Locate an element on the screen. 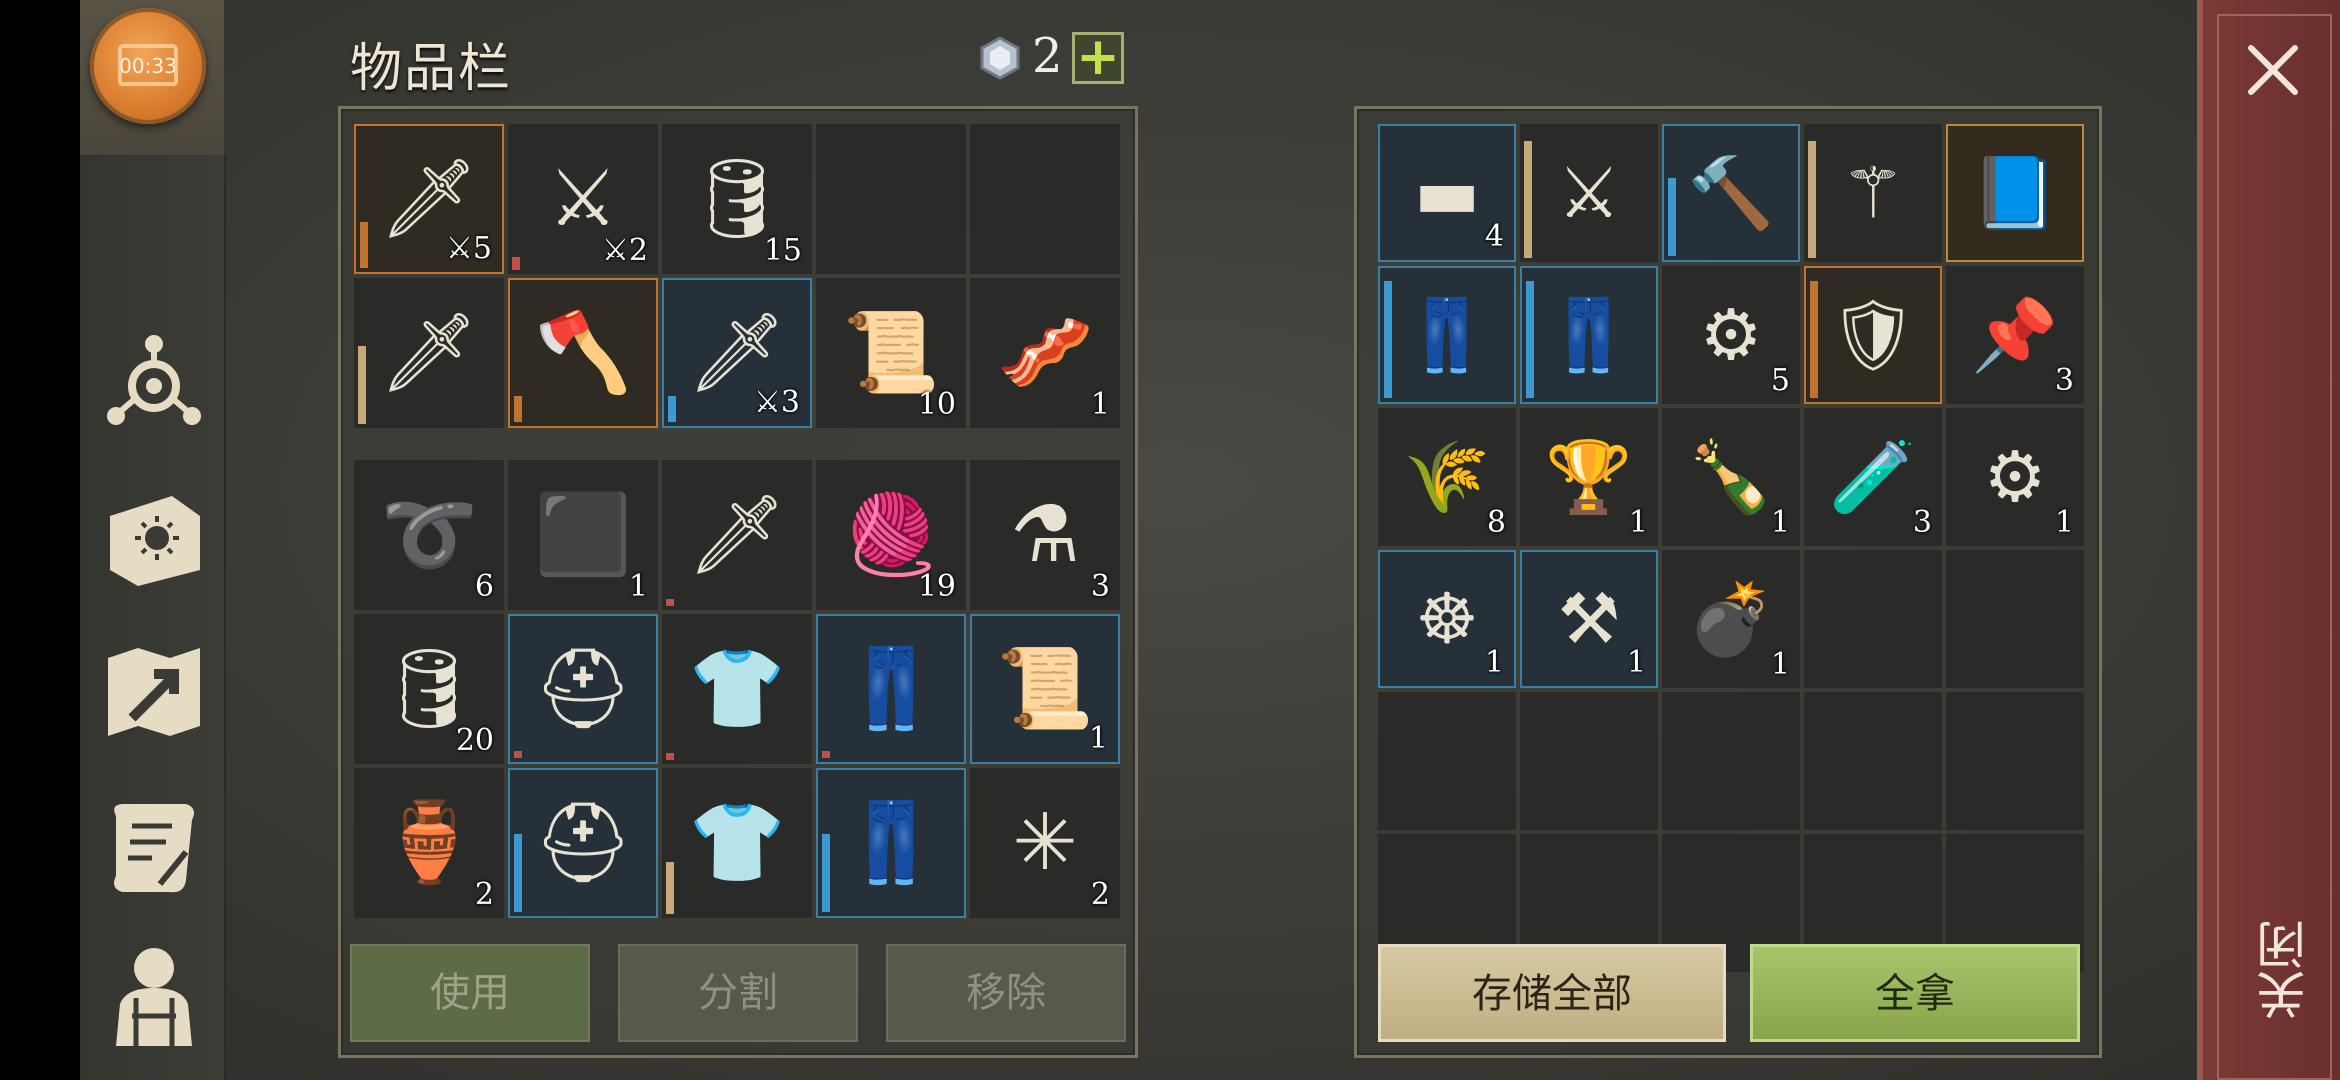  mace-icon: ⚚ is located at coordinates (1873, 193).